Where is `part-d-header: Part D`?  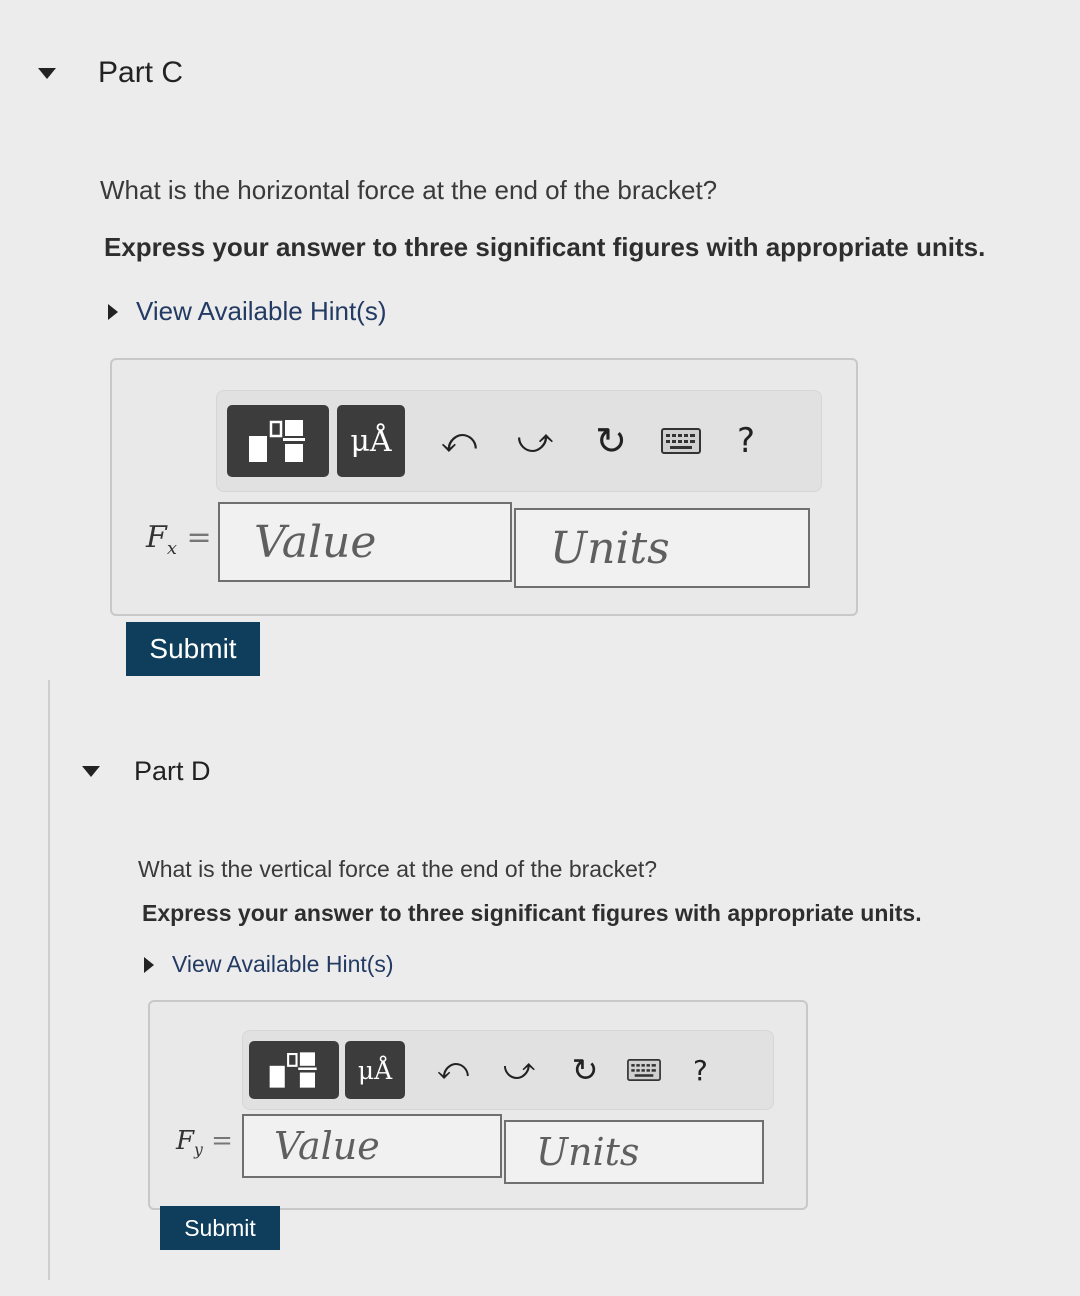
part-d-header: Part D is located at coordinates (146, 771).